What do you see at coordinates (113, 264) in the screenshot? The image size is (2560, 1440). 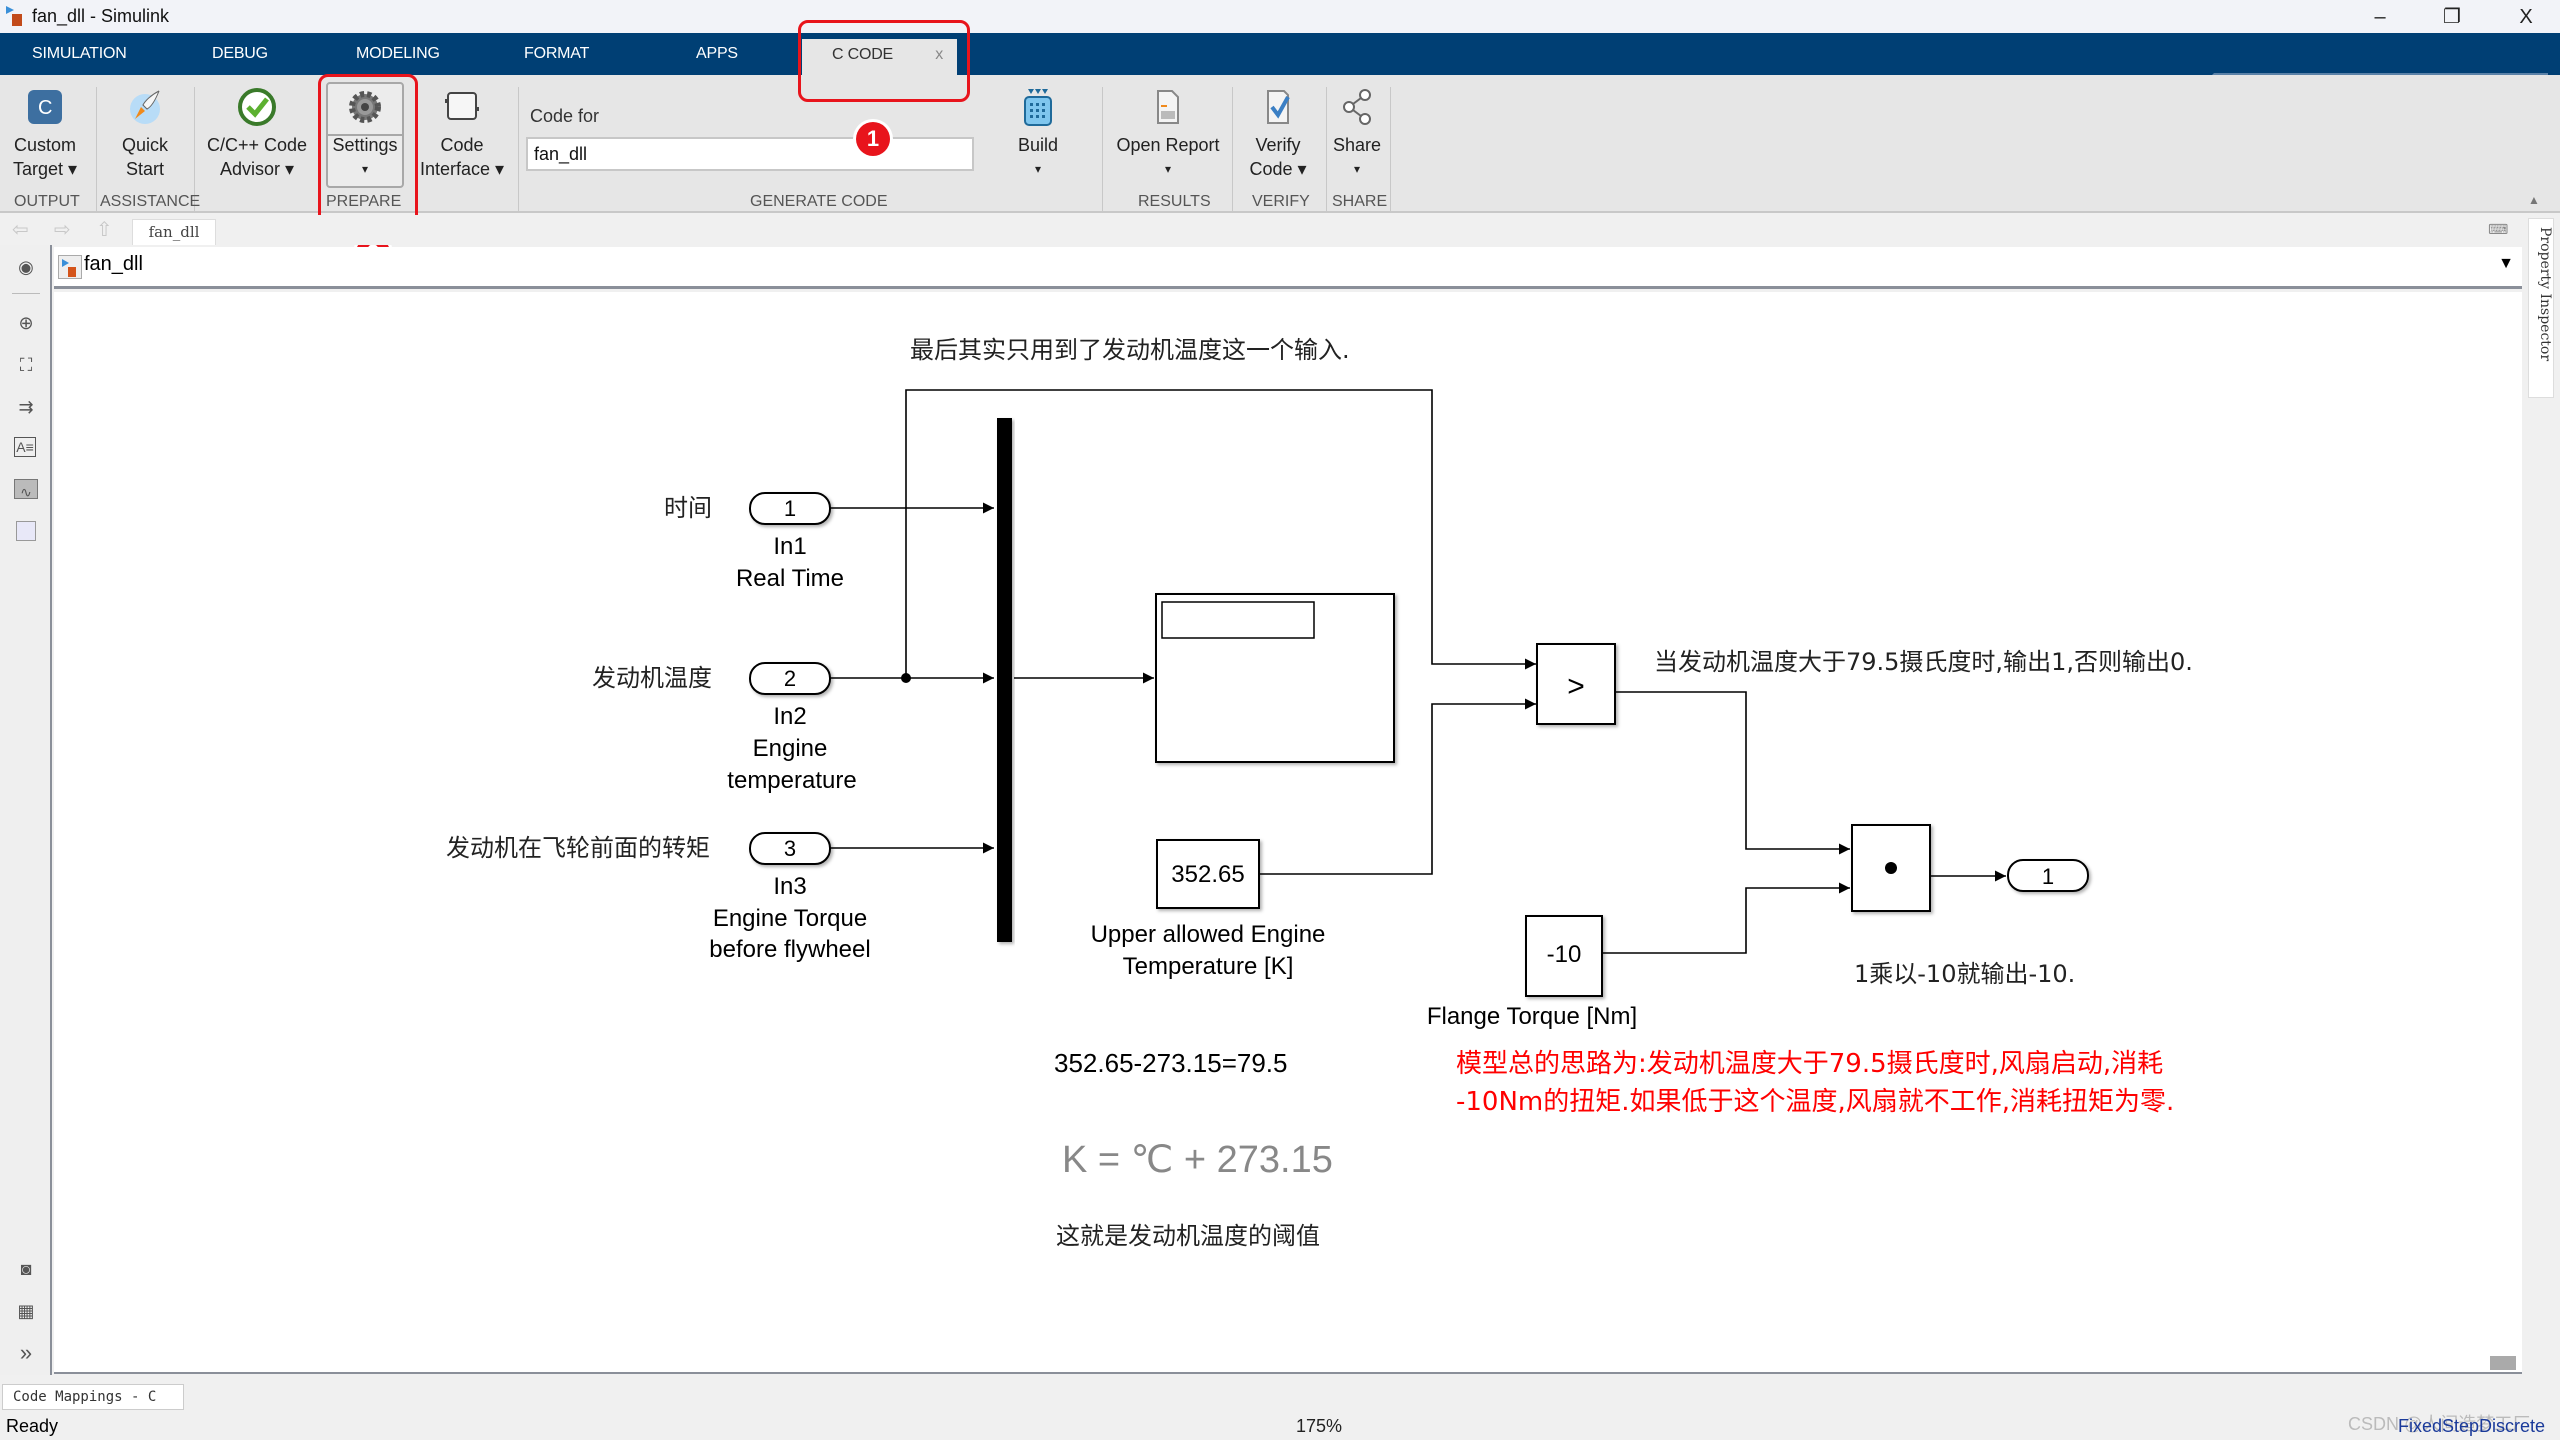 I see `model-path: fan_dll` at bounding box center [113, 264].